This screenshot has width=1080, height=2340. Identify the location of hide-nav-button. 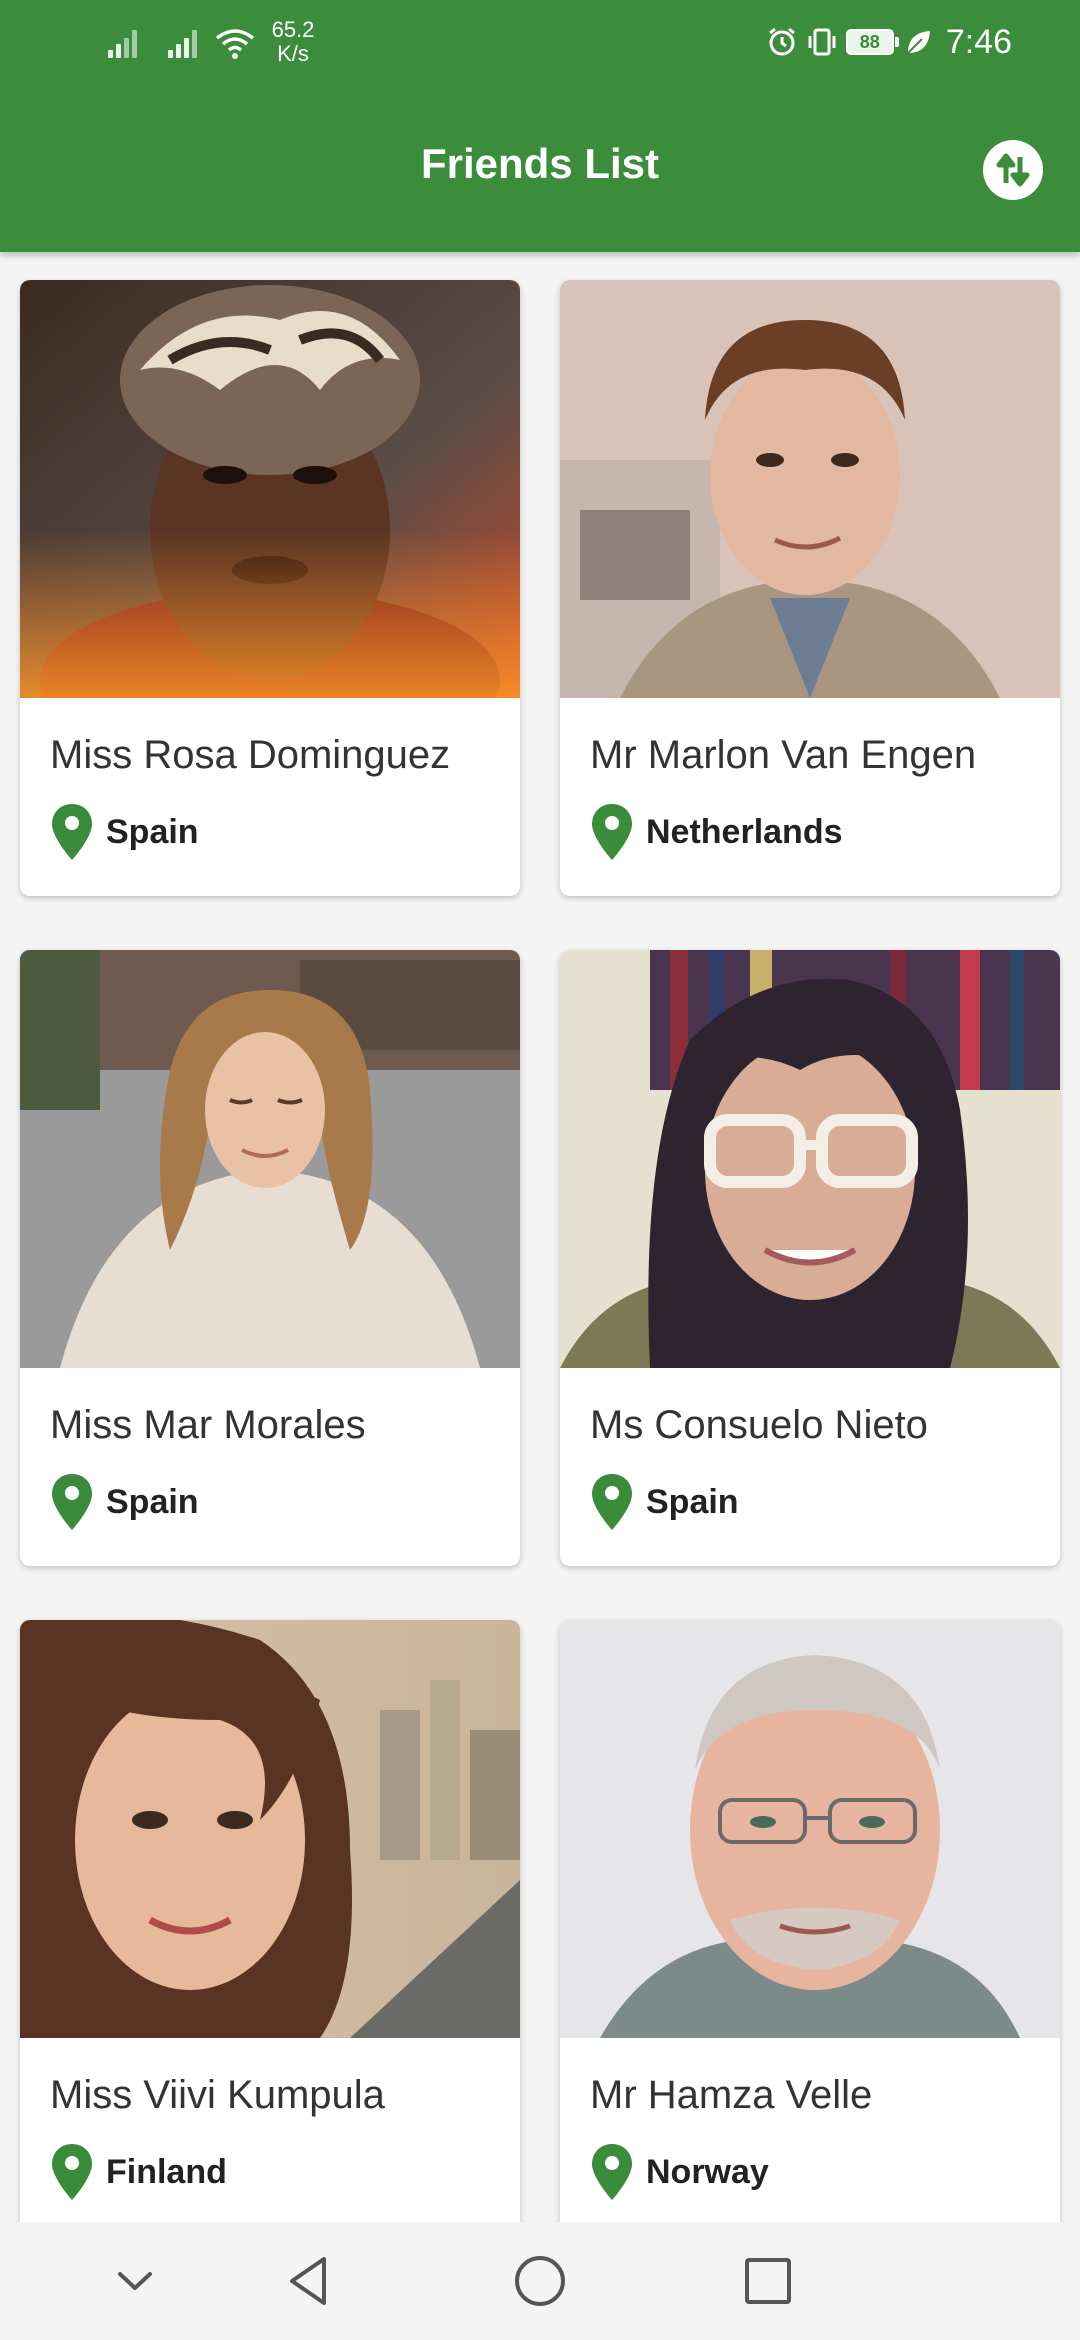
(135, 2281).